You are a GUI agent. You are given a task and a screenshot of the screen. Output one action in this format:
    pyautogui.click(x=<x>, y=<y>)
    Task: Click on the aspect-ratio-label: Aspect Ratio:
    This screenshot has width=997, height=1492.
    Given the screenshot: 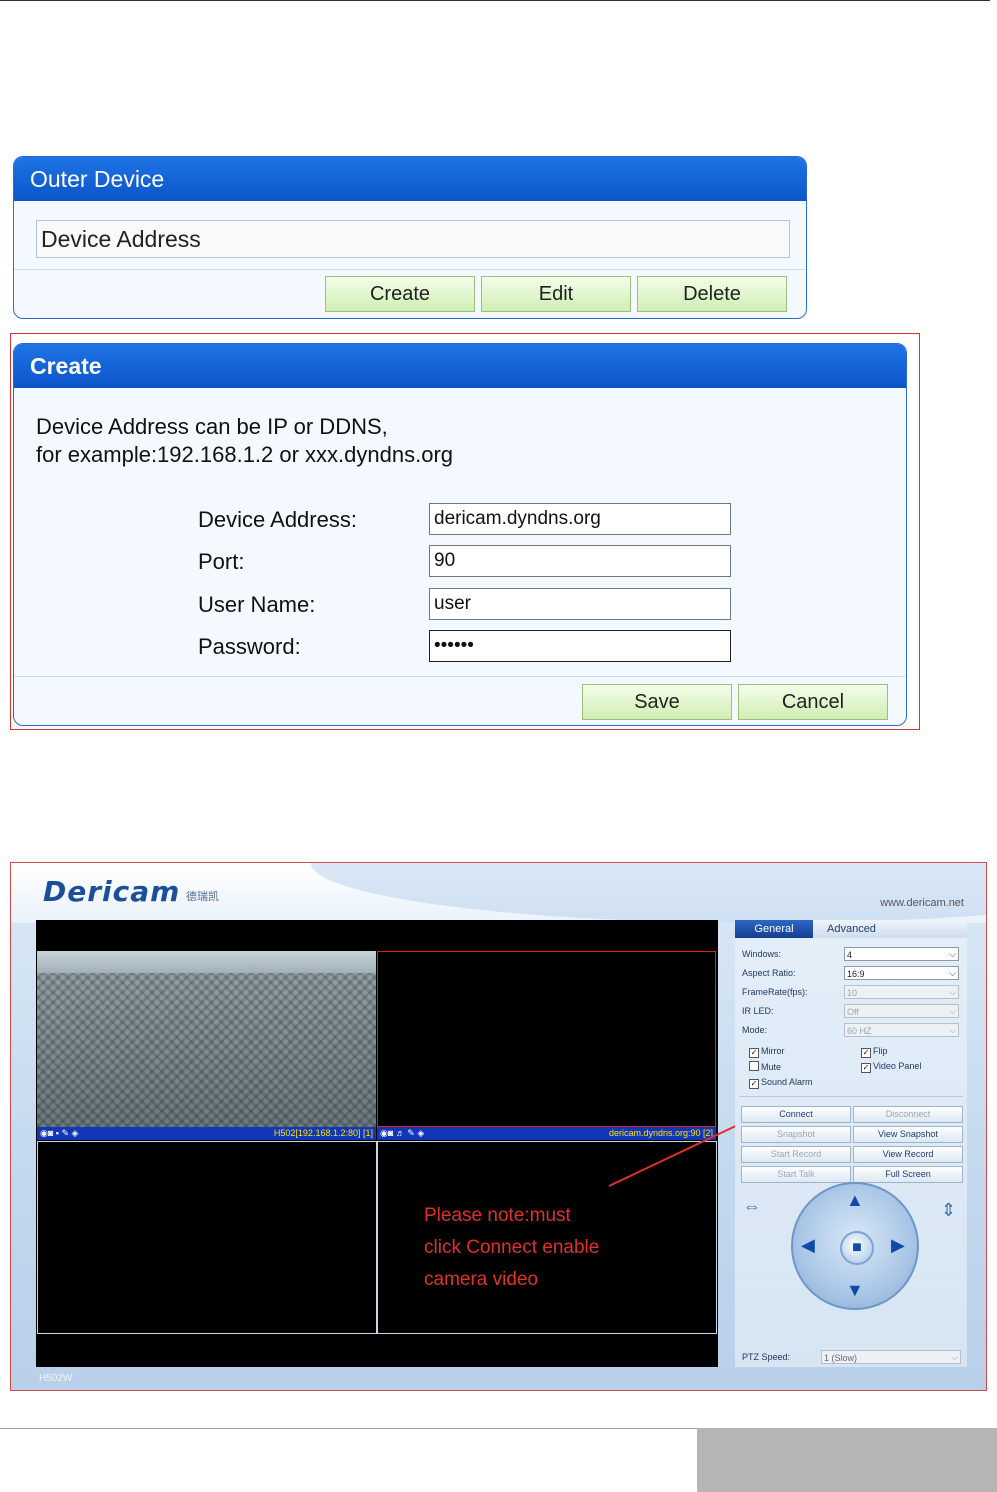 What is the action you would take?
    pyautogui.click(x=769, y=973)
    